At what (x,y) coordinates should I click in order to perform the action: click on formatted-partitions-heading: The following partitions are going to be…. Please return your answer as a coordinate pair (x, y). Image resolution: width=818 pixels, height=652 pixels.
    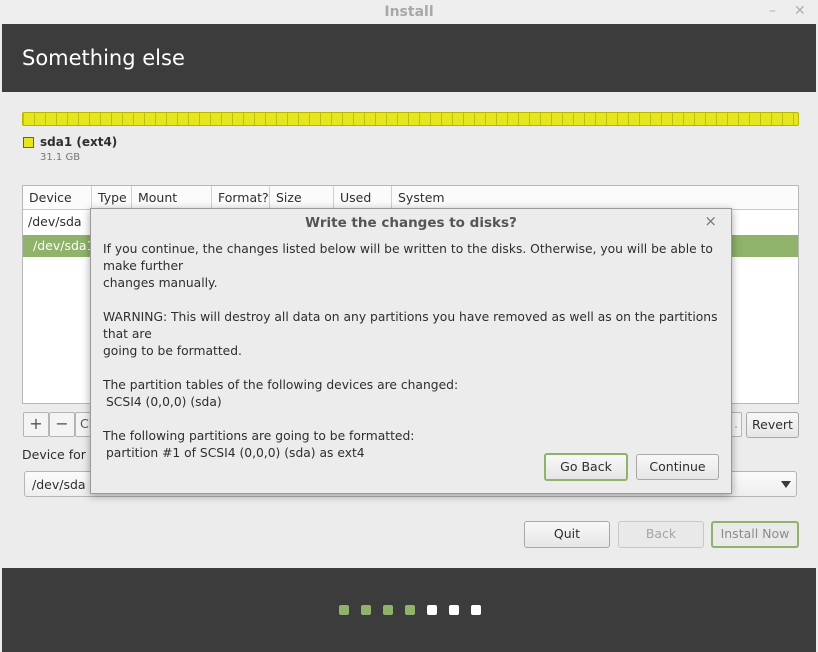
    Looking at the image, I should click on (259, 436).